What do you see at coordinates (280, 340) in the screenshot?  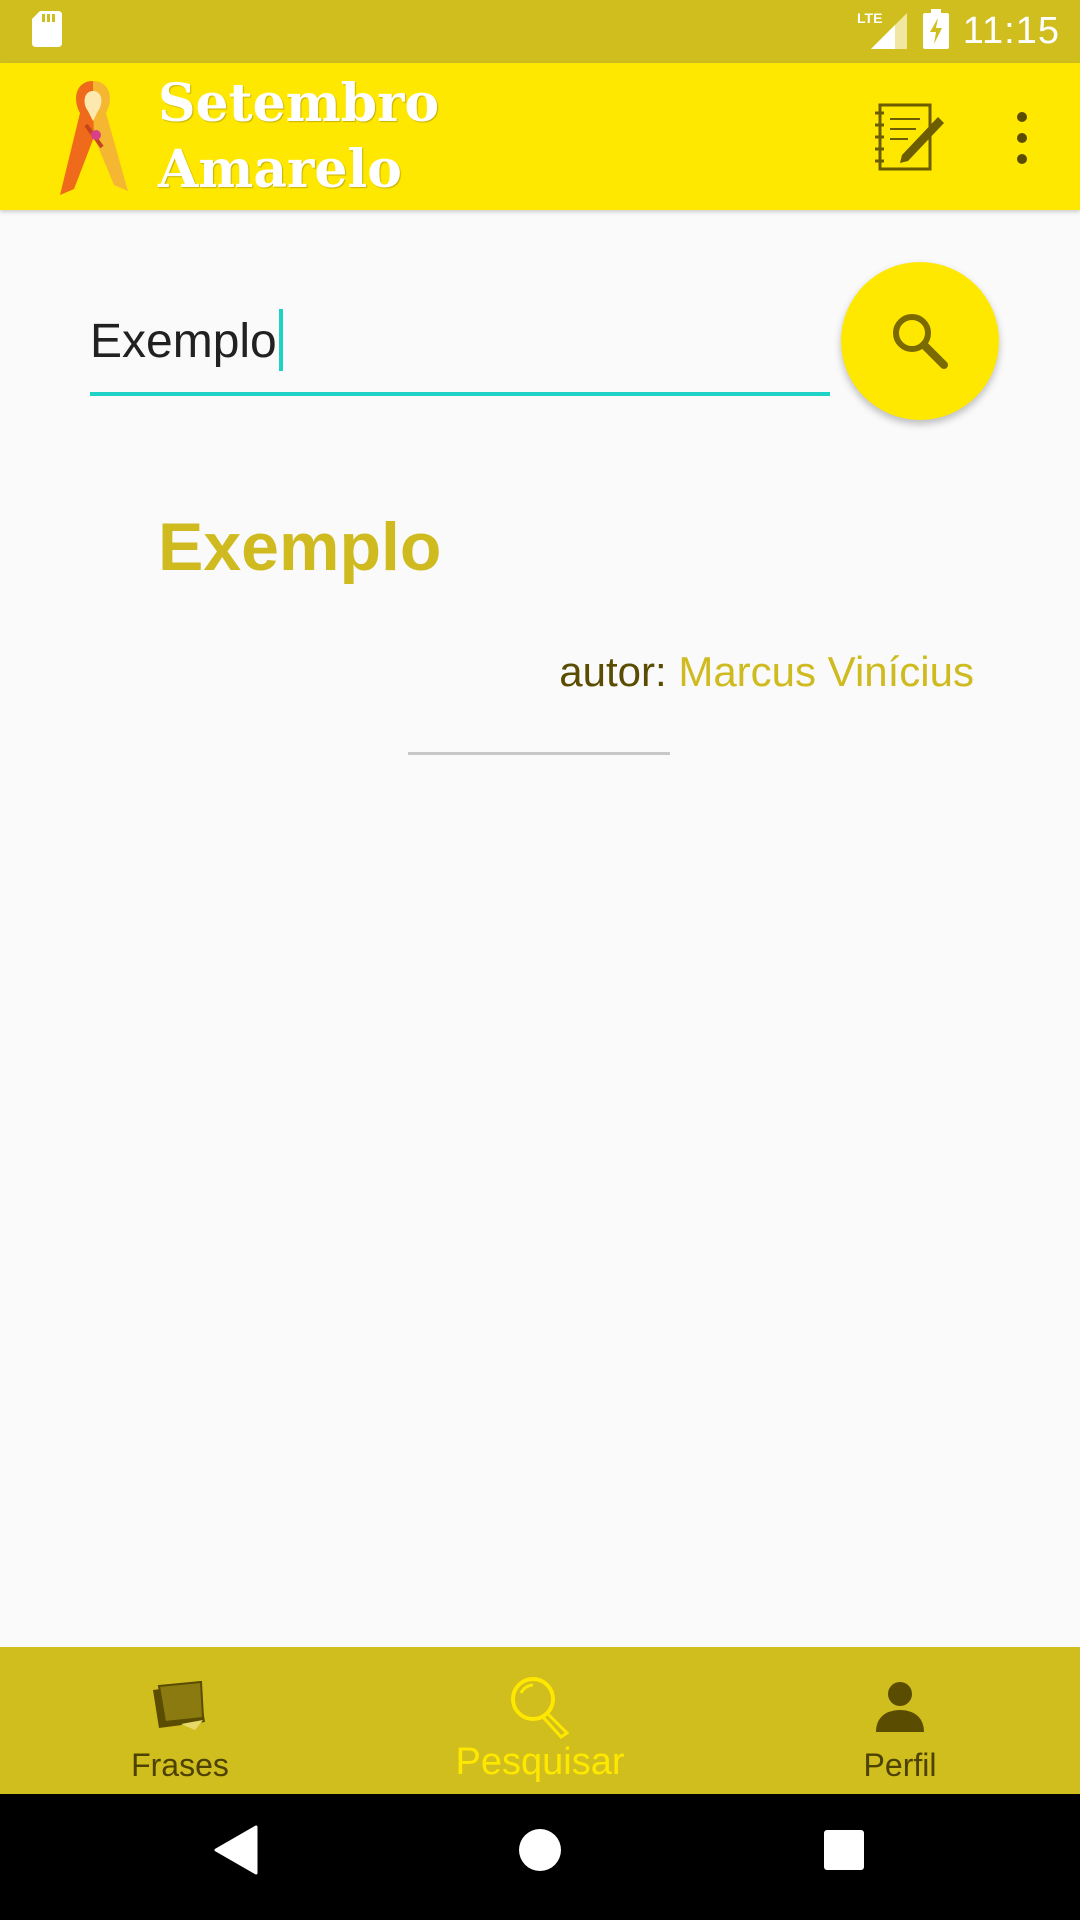 I see `text-cursor` at bounding box center [280, 340].